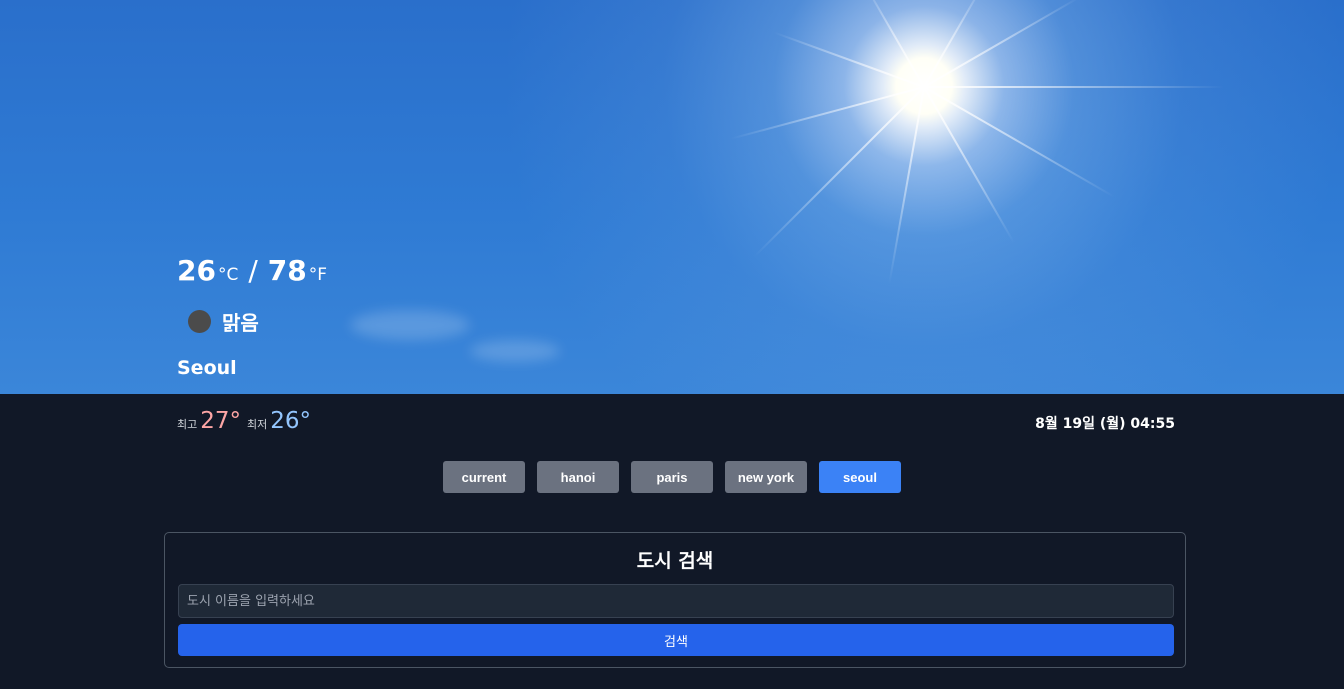  I want to click on temperature-display: 26 °C / 78 °F, so click(255, 270).